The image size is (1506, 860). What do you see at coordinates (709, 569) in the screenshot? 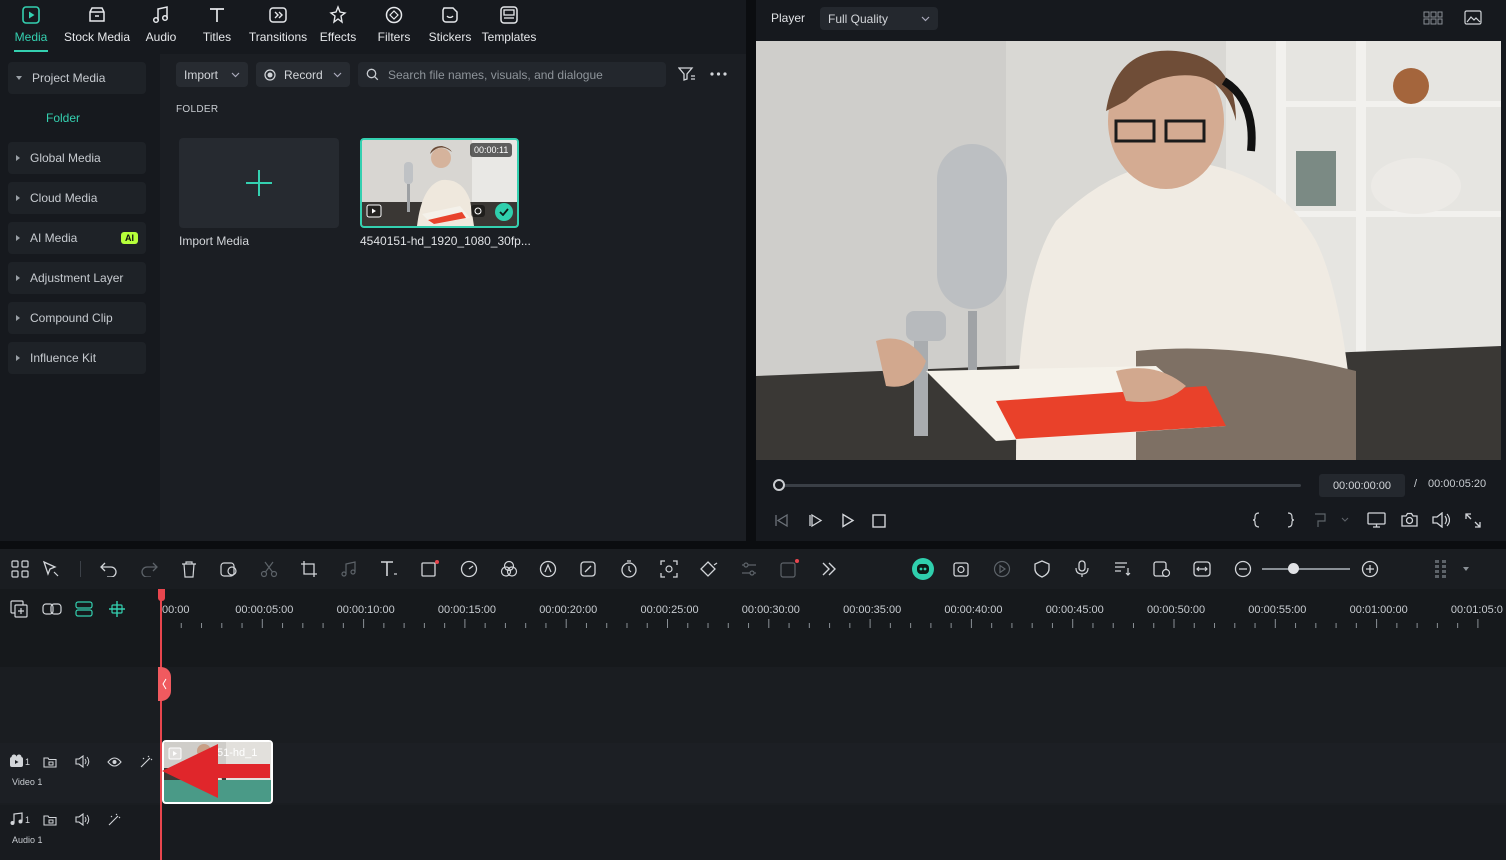
I see `keyframe-icon` at bounding box center [709, 569].